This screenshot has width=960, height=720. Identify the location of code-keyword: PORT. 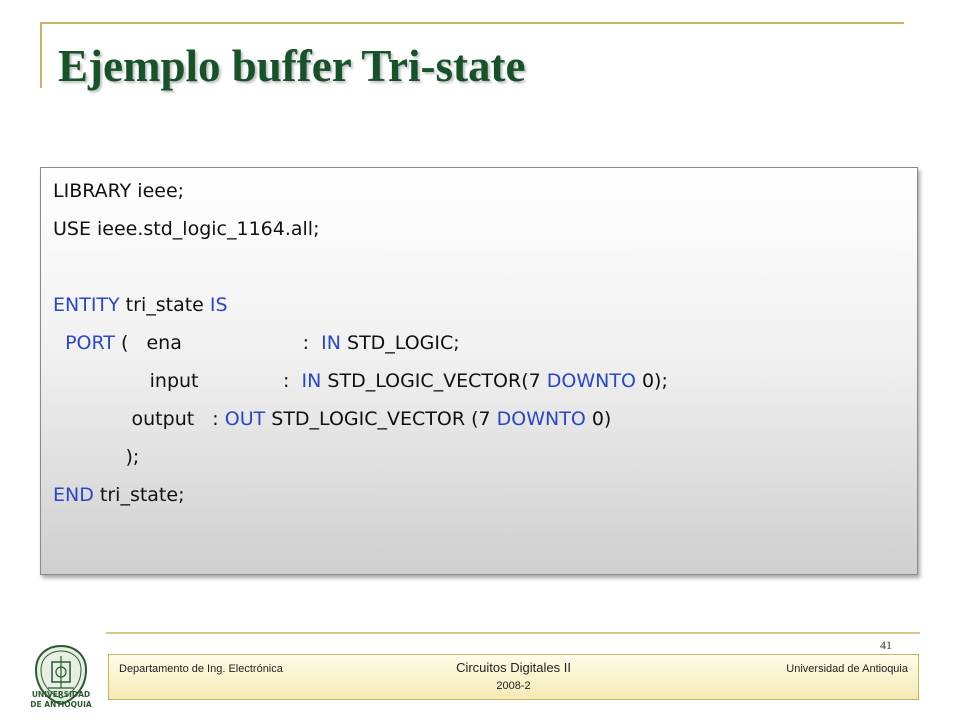
(84, 343).